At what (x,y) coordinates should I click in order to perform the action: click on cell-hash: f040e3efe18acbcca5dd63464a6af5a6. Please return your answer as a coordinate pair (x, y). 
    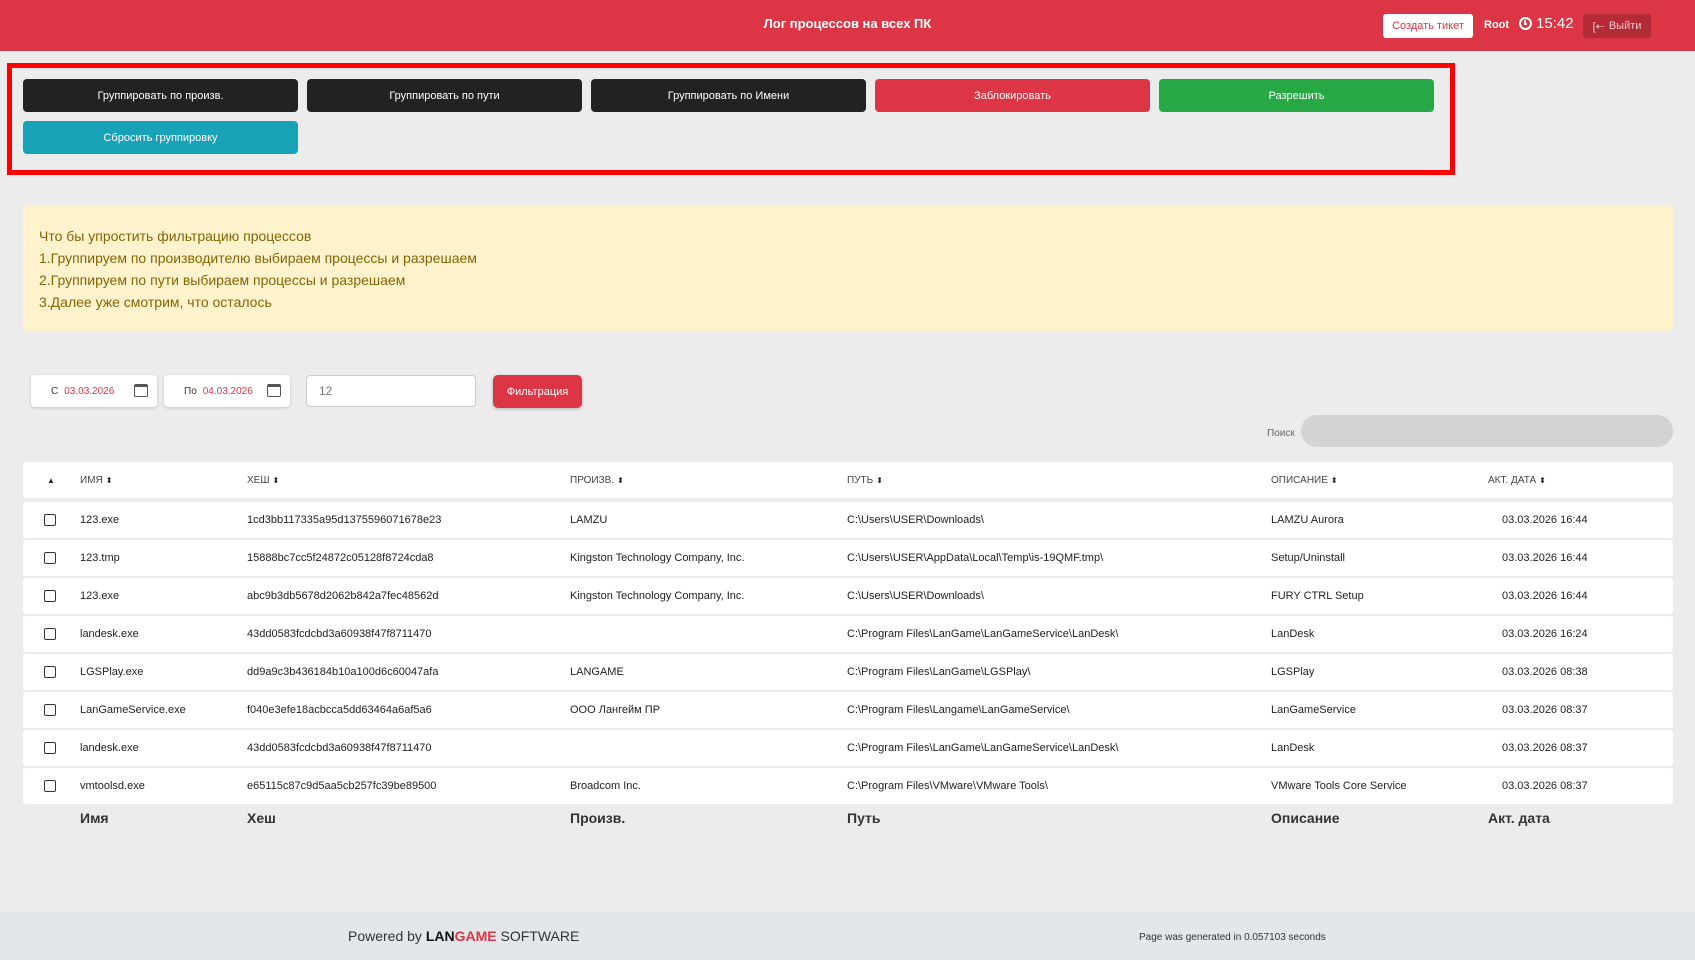
    Looking at the image, I should click on (339, 710).